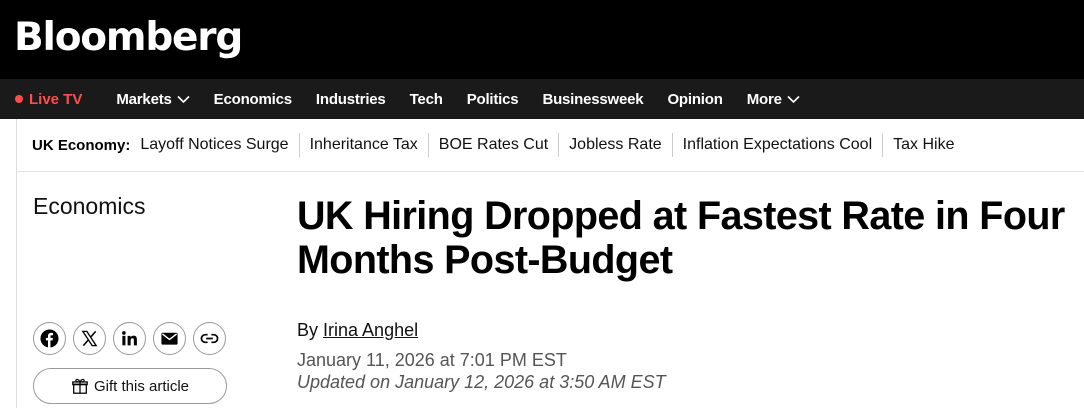  I want to click on nav-item-industries: Industries, so click(351, 99).